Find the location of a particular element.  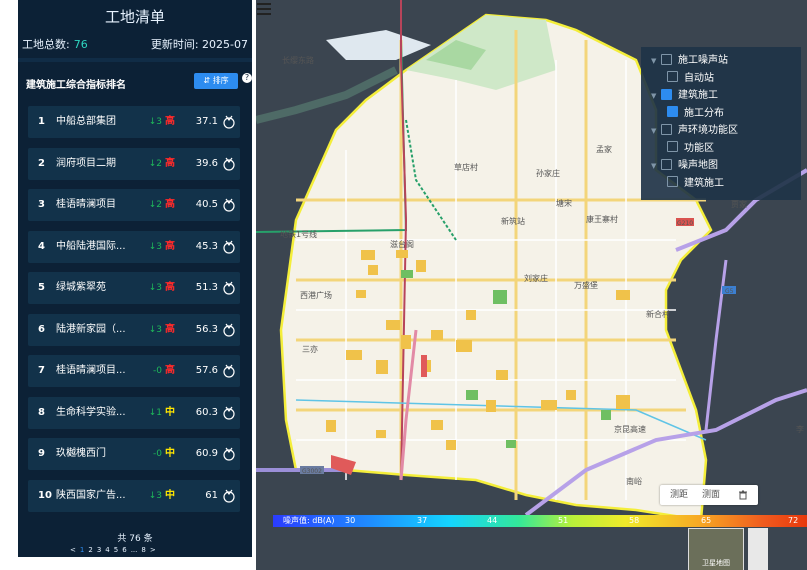

ranking-row: 3 桂语晴澜项目 ↓2 高 40.5 is located at coordinates (134, 205).